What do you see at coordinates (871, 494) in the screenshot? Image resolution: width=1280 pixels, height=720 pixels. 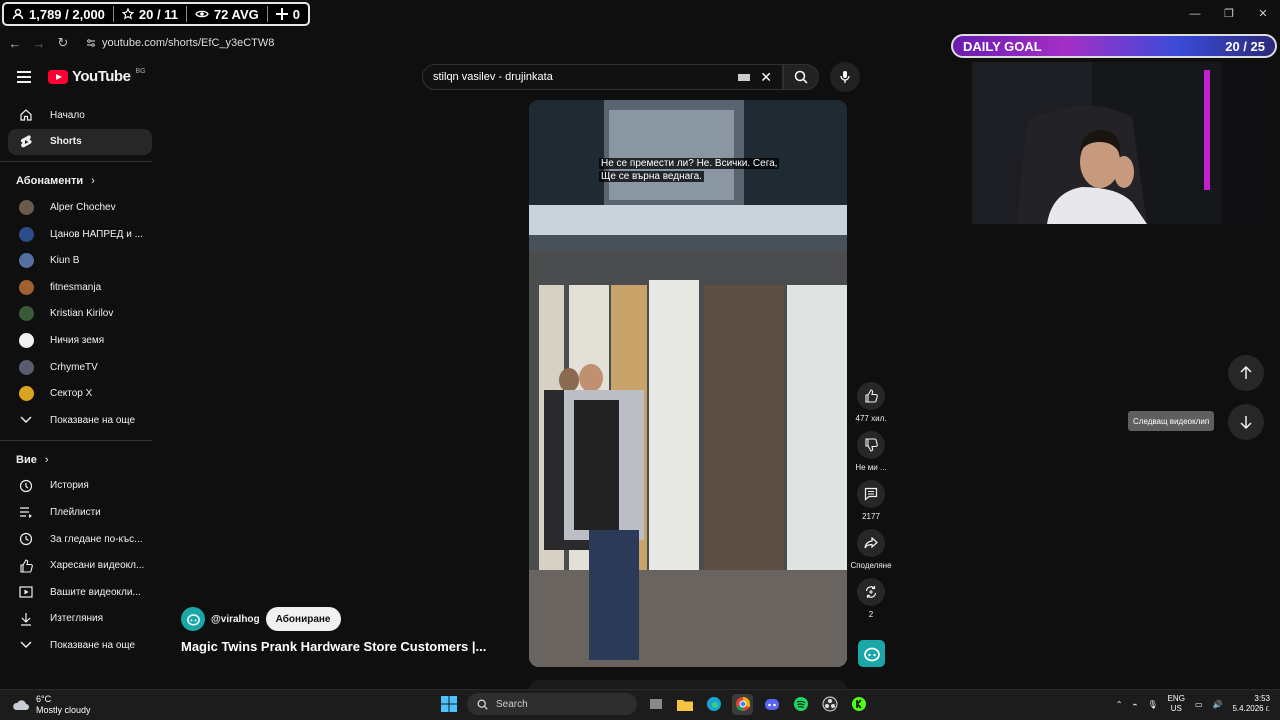 I see `comments-button` at bounding box center [871, 494].